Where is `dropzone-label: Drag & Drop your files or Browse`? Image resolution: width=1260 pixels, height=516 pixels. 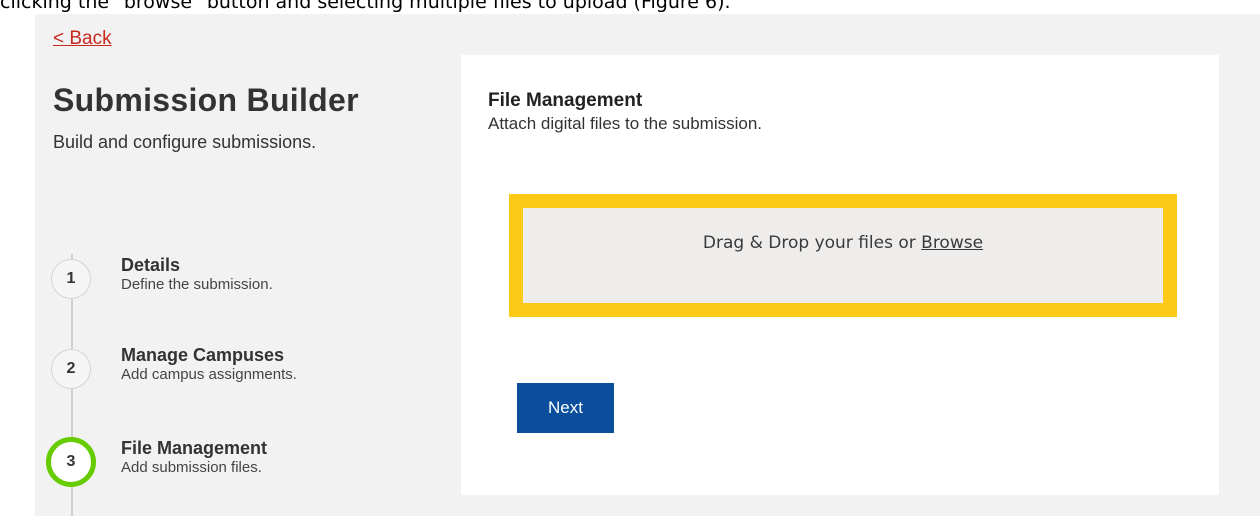
dropzone-label: Drag & Drop your files or Browse is located at coordinates (843, 243).